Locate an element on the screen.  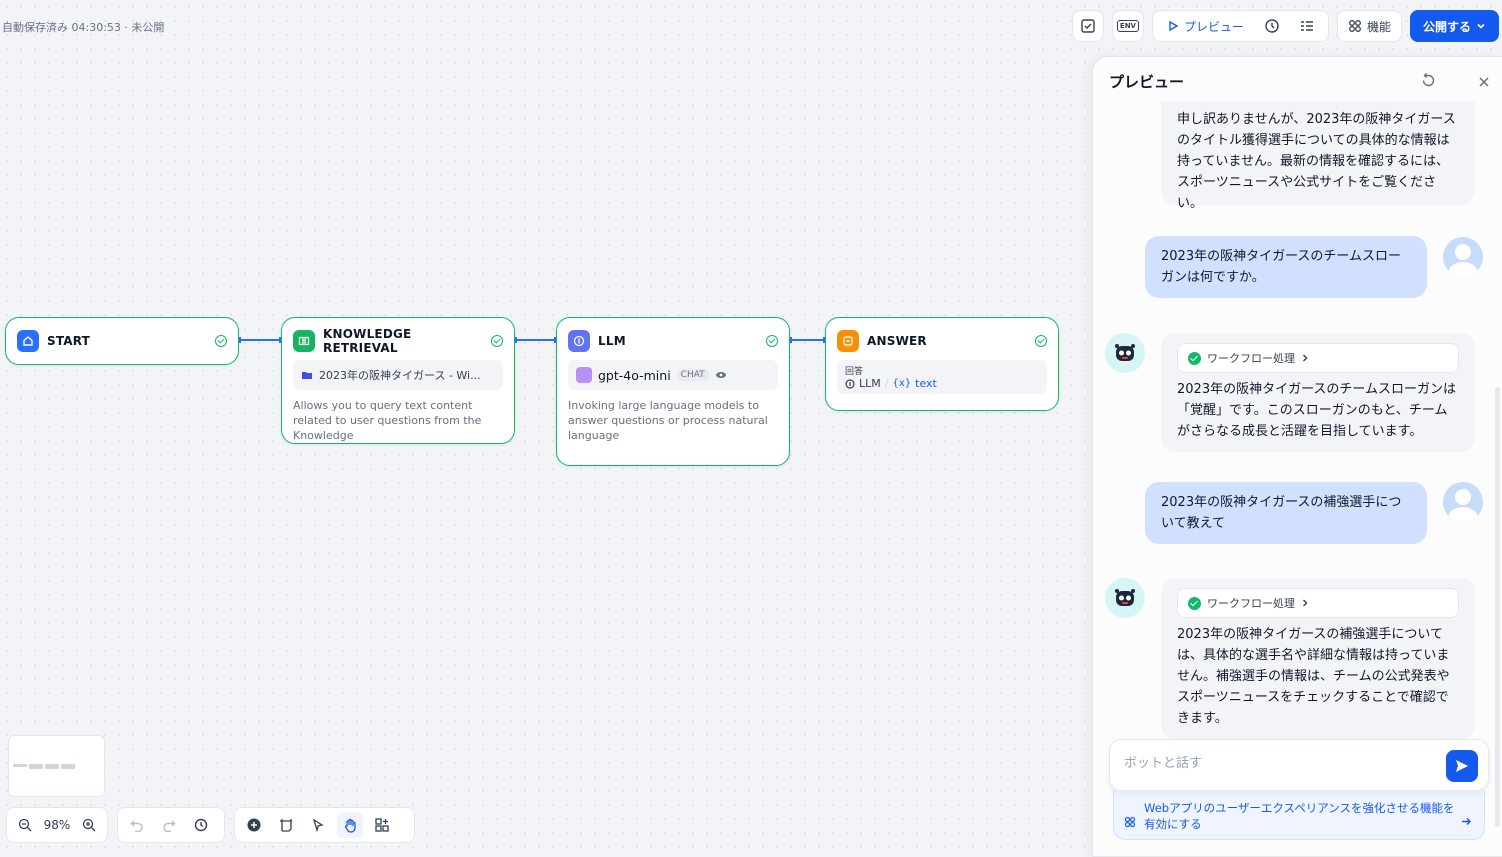
preview-button: プレビュー is located at coordinates (1205, 26).